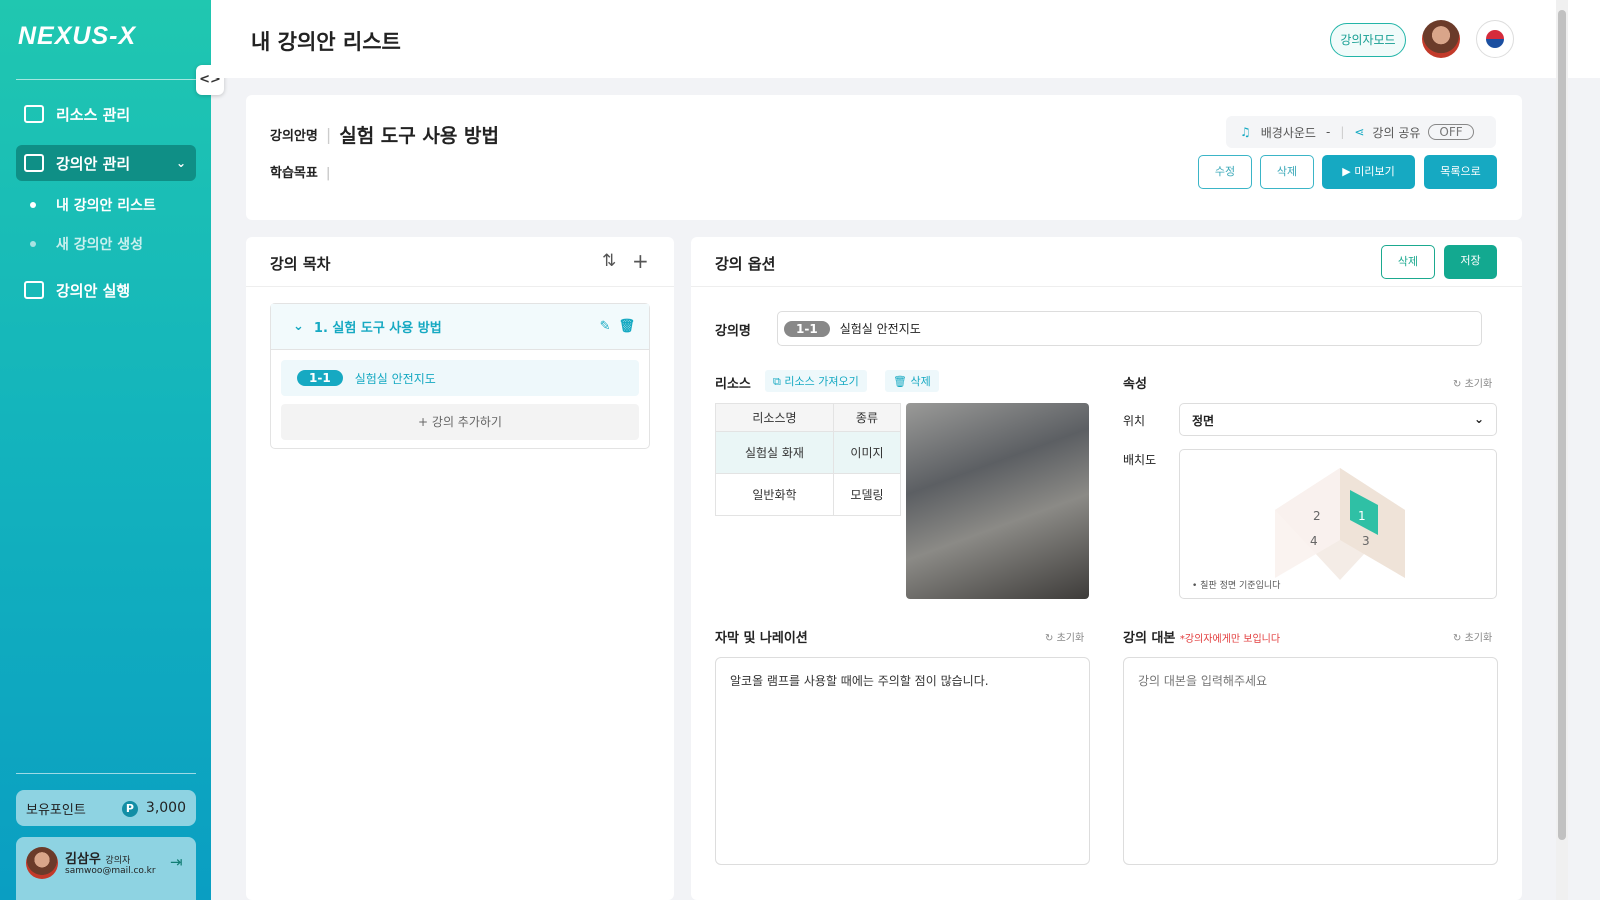  I want to click on chapter-row: ⌄ 1. 실험 도구 사용 방법 ✎ 🗑, so click(460, 327).